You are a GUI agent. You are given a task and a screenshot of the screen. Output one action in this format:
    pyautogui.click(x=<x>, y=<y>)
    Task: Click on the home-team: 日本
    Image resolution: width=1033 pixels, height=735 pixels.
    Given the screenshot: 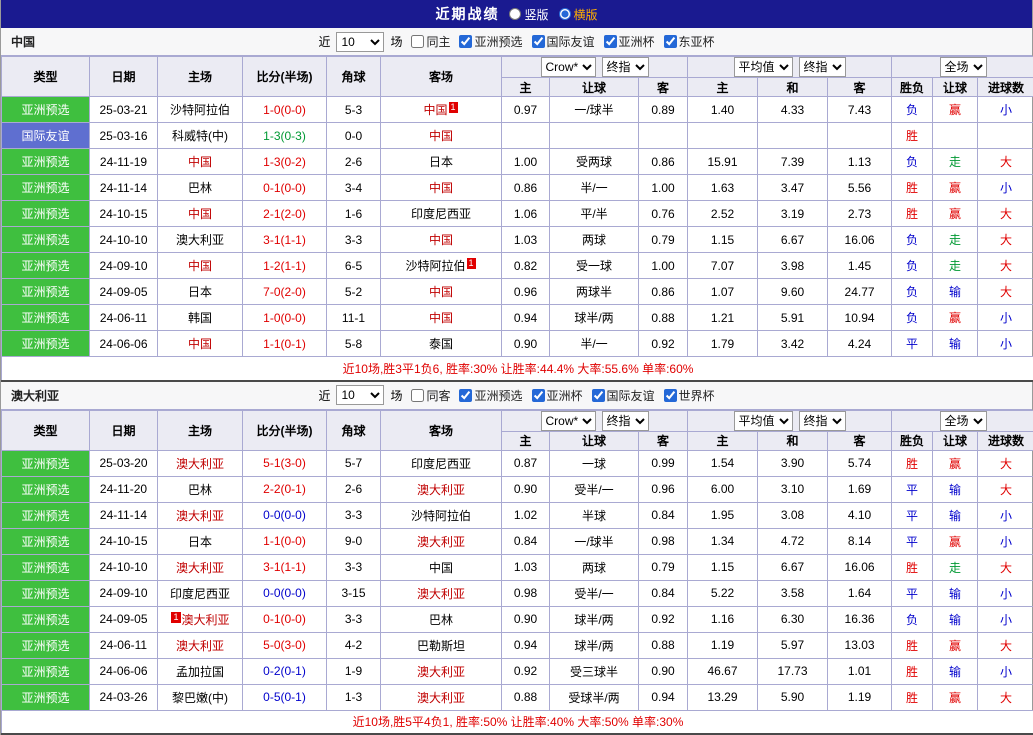 What is the action you would take?
    pyautogui.click(x=200, y=541)
    